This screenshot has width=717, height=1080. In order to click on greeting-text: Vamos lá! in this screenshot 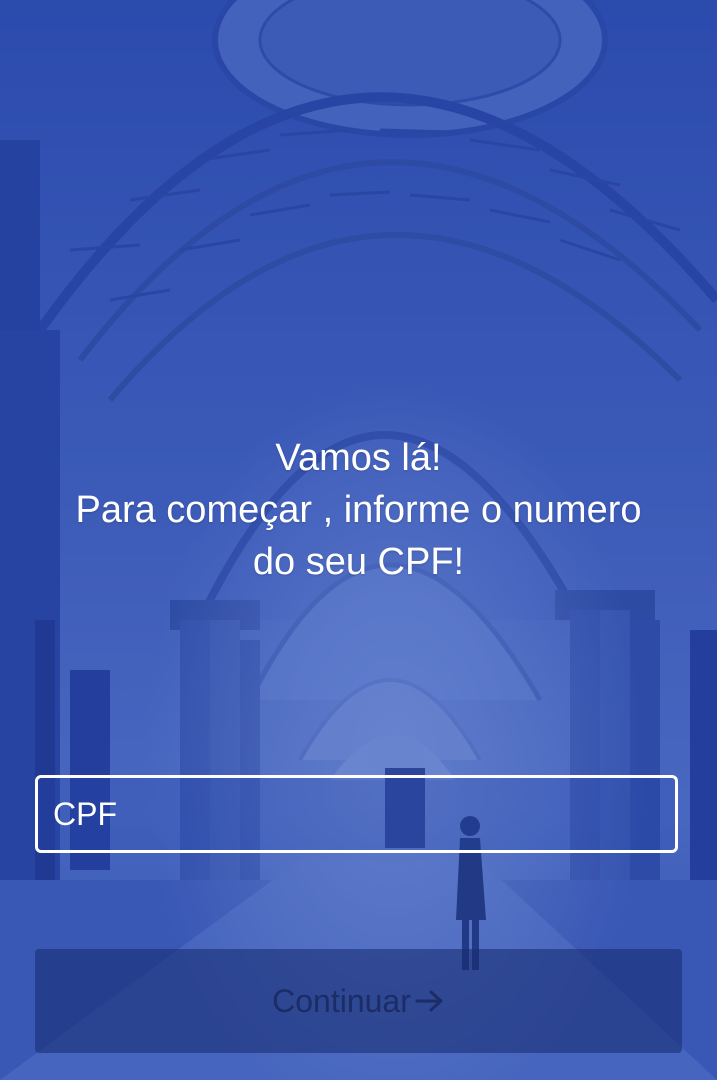, I will do `click(358, 458)`.